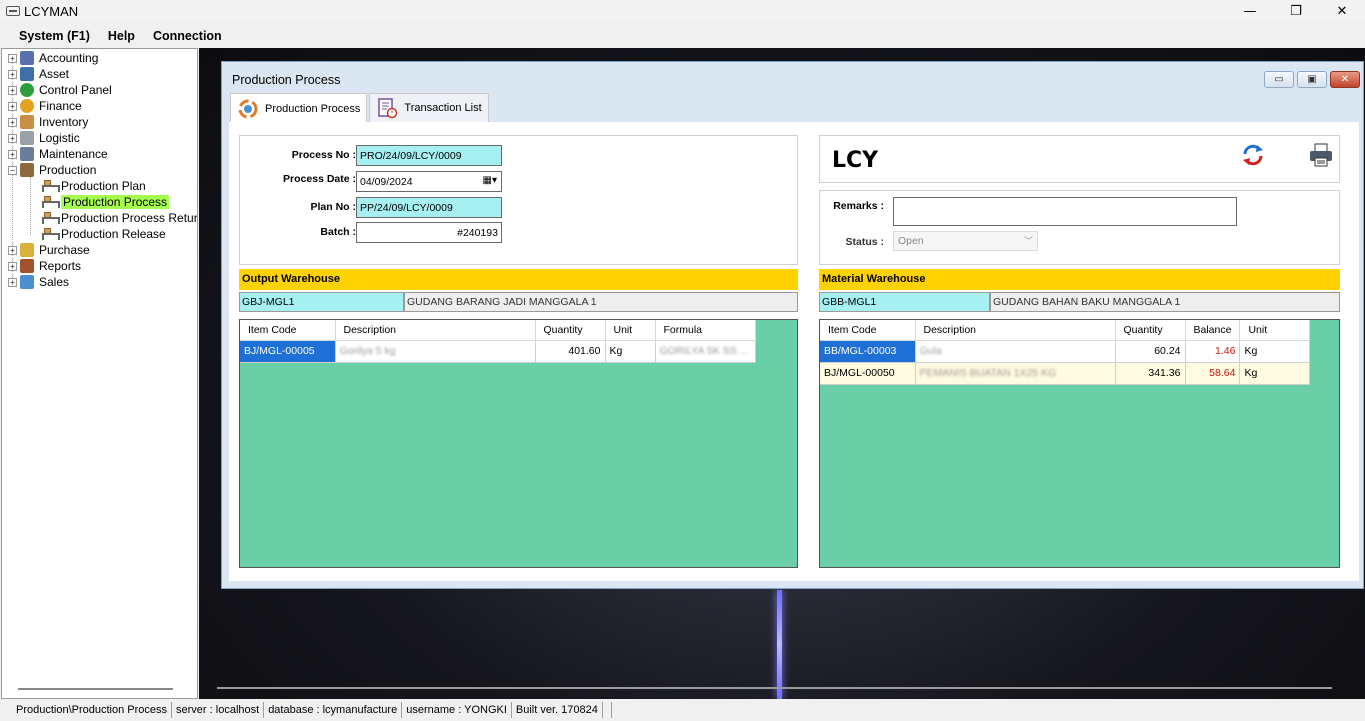  Describe the element at coordinates (429, 207) in the screenshot. I see `plan-no-field: PP/24/09/LCY/0009` at that location.